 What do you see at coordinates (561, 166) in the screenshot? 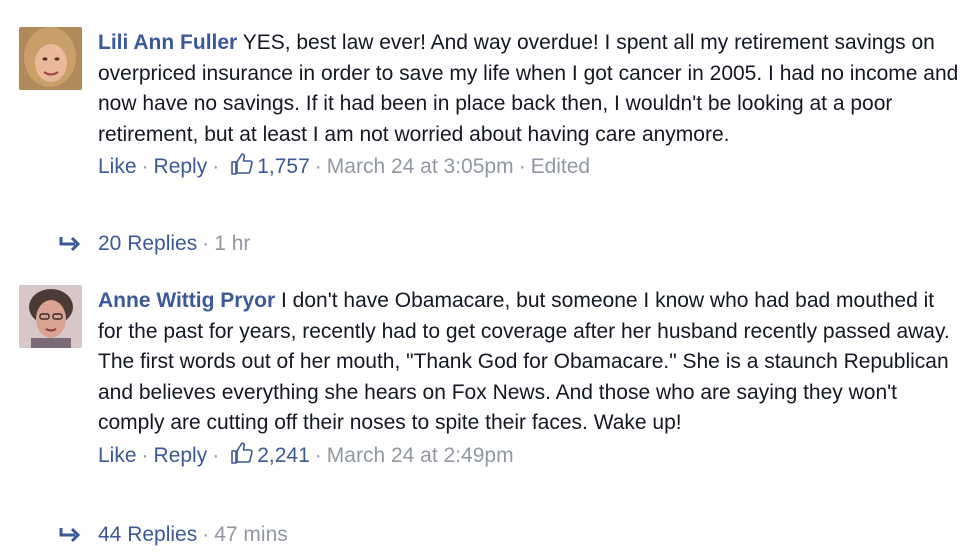
I see `edited-label: Edited` at bounding box center [561, 166].